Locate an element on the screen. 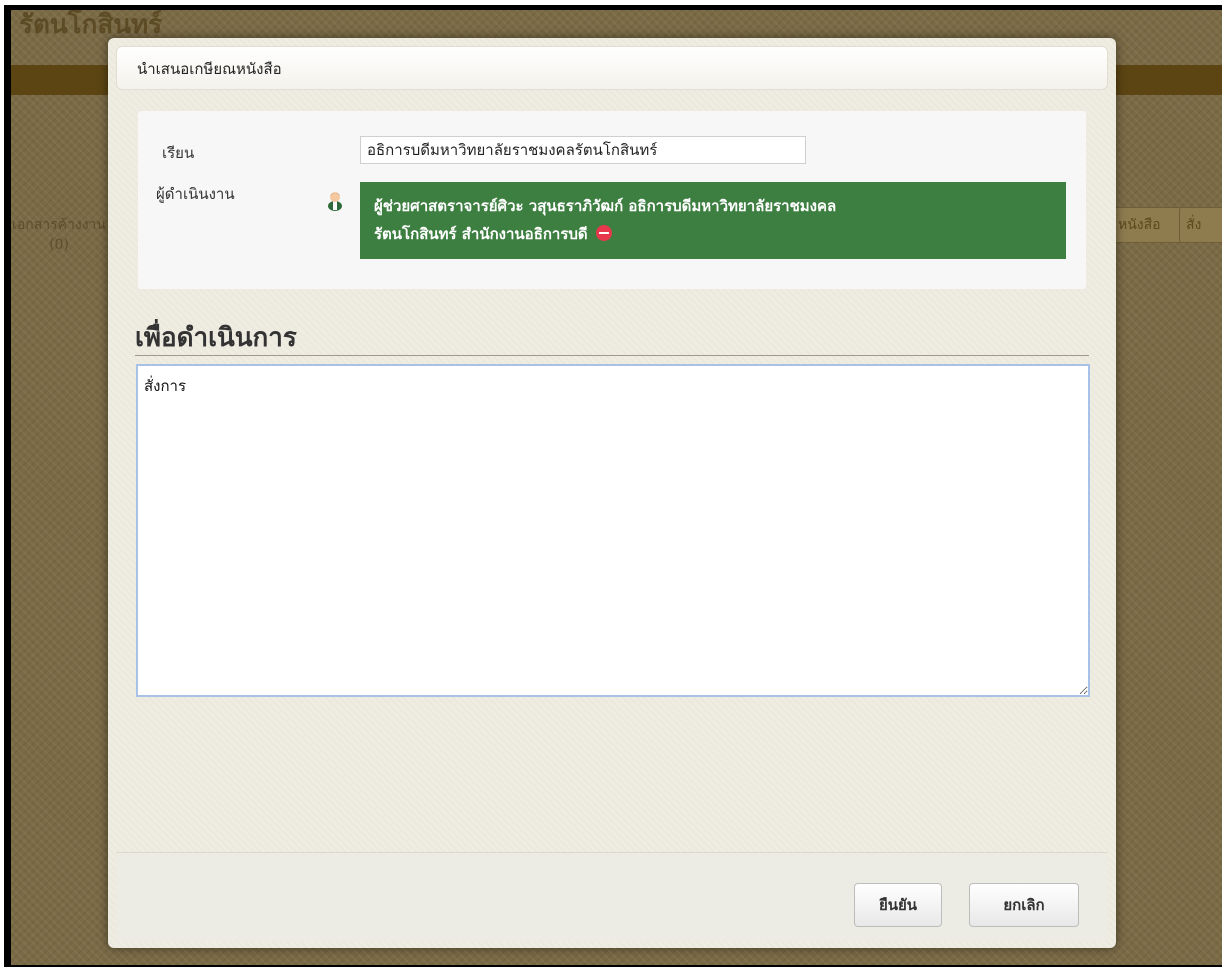 Image resolution: width=1226 pixels, height=971 pixels. confirm-button: ยืนยัน is located at coordinates (898, 905).